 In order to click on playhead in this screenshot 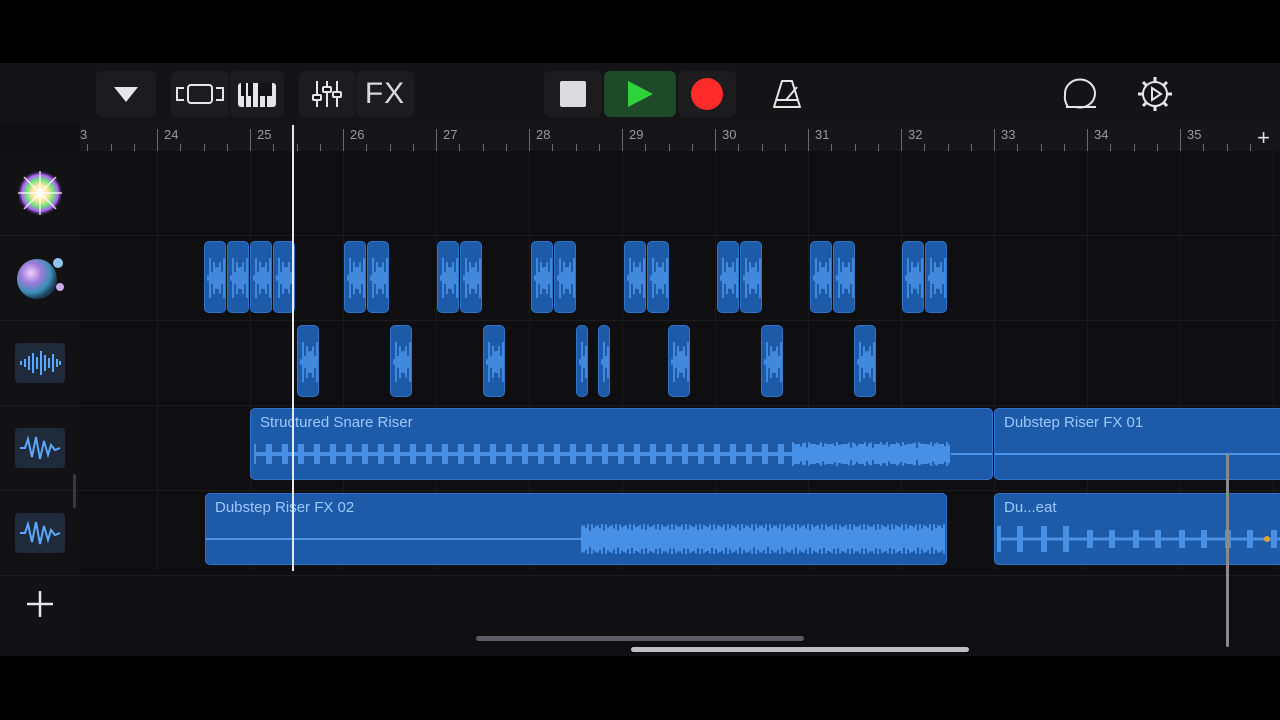, I will do `click(293, 348)`.